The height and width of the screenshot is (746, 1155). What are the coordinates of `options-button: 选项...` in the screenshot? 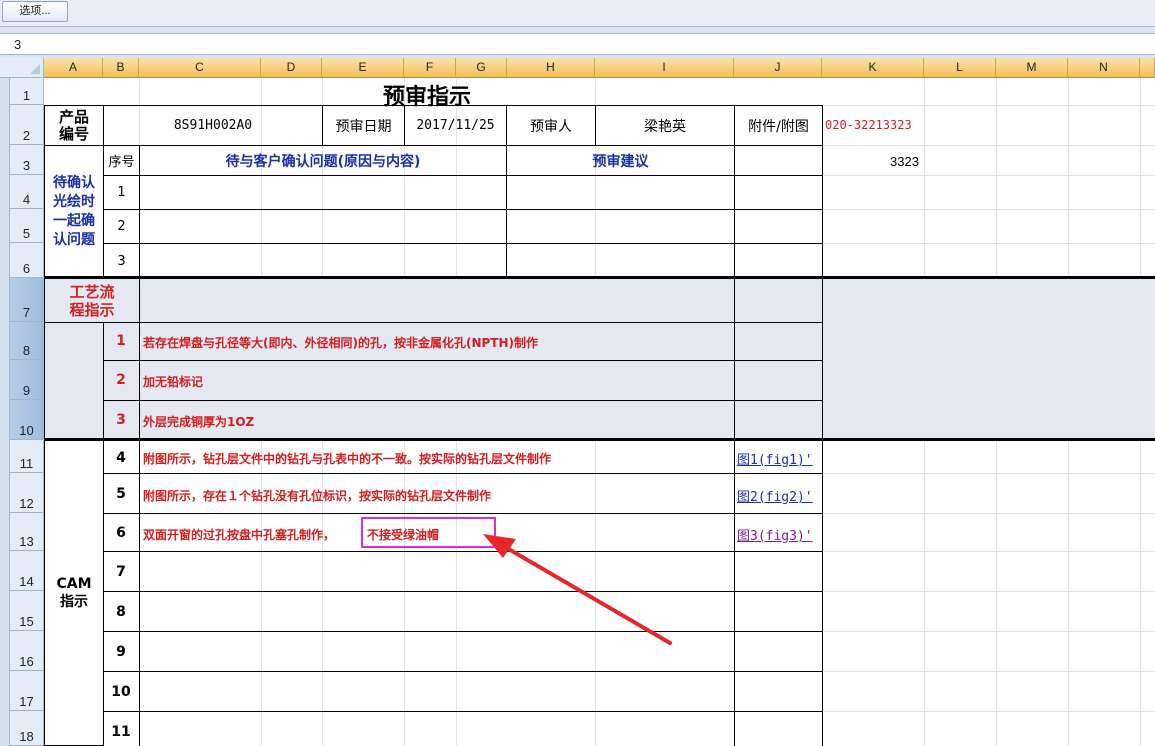 It's located at (35, 11).